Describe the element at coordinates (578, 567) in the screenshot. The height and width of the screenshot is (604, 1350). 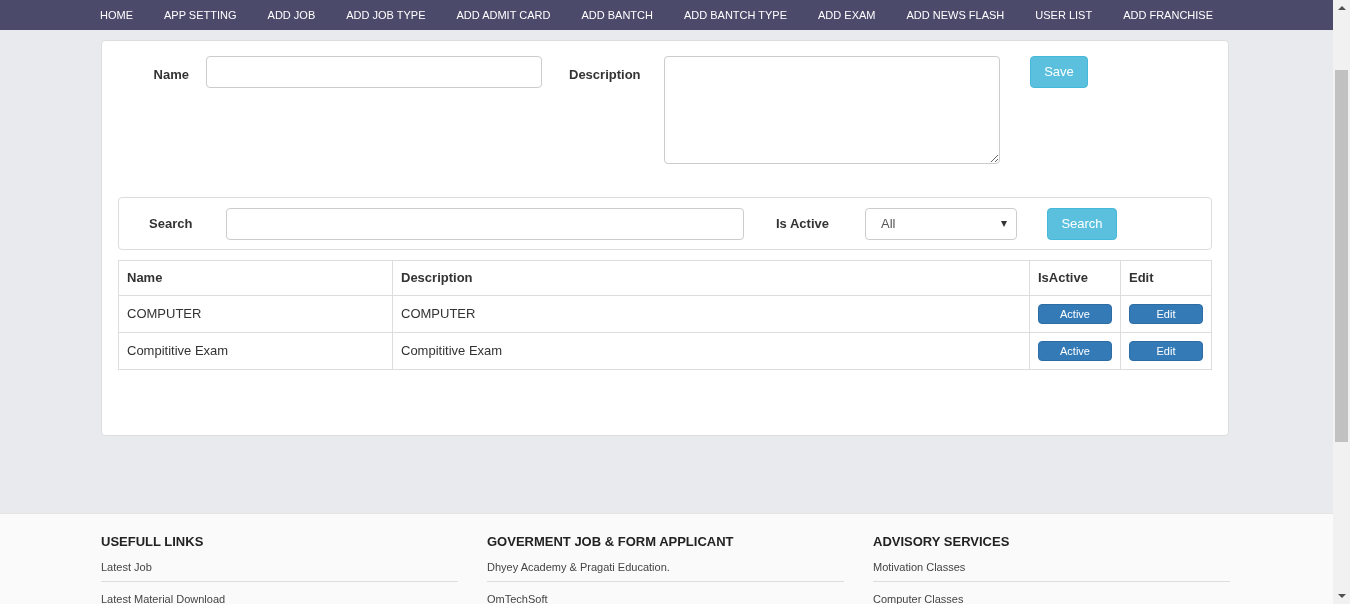
I see `footer-link: Dhyey Academy & Pragati Education.` at that location.